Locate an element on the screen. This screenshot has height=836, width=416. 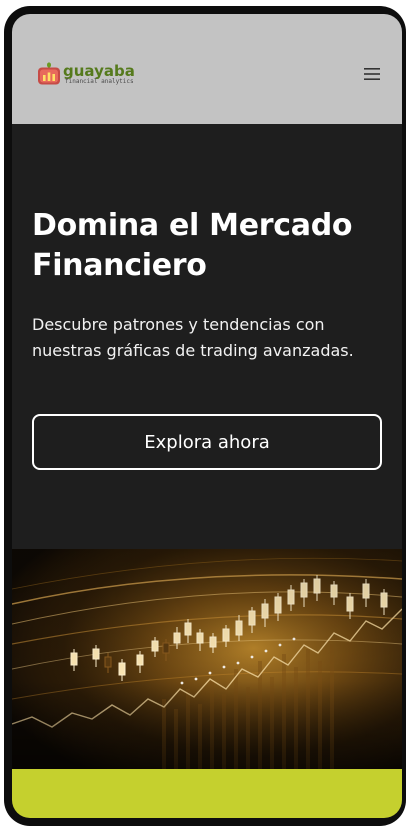
lime-accent-band is located at coordinates (207, 793).